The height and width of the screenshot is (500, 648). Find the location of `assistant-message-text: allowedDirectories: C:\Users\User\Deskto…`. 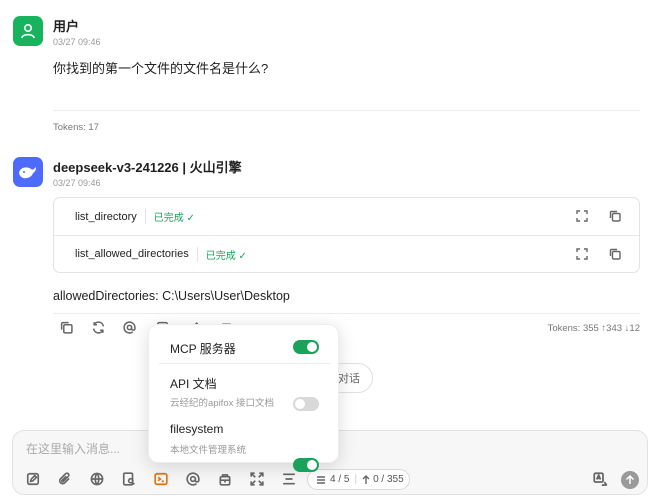

assistant-message-text: allowedDirectories: C:\Users\User\Deskto… is located at coordinates (171, 296).